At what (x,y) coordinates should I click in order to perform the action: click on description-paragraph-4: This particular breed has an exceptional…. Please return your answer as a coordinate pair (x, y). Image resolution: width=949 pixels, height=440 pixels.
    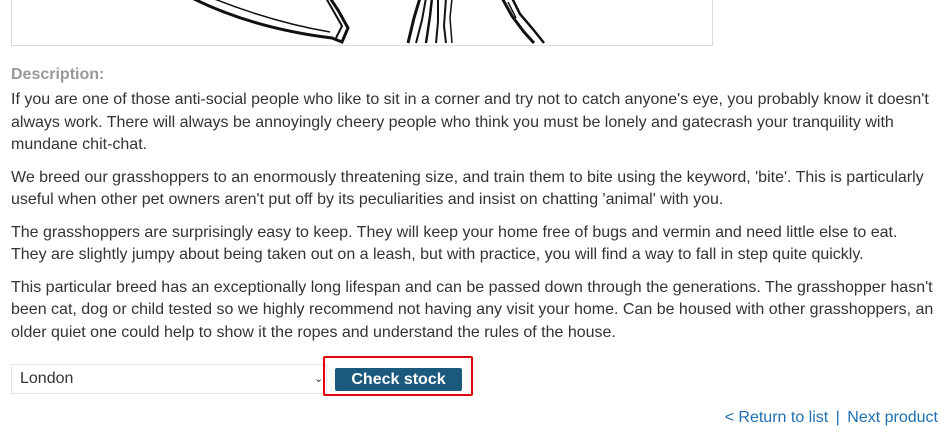
    Looking at the image, I should click on (472, 309).